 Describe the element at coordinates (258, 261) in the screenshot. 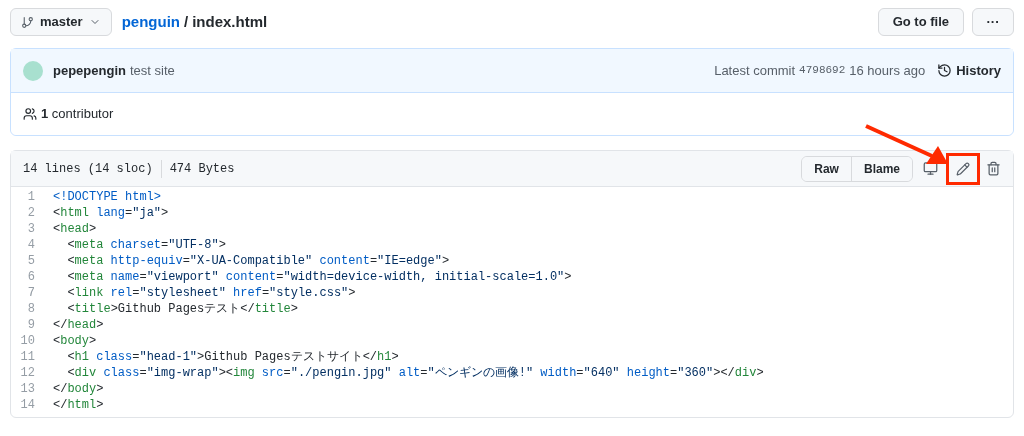

I see `code-line: <meta http-equiv="X-UA-Compatible" content="IE=edge">` at that location.